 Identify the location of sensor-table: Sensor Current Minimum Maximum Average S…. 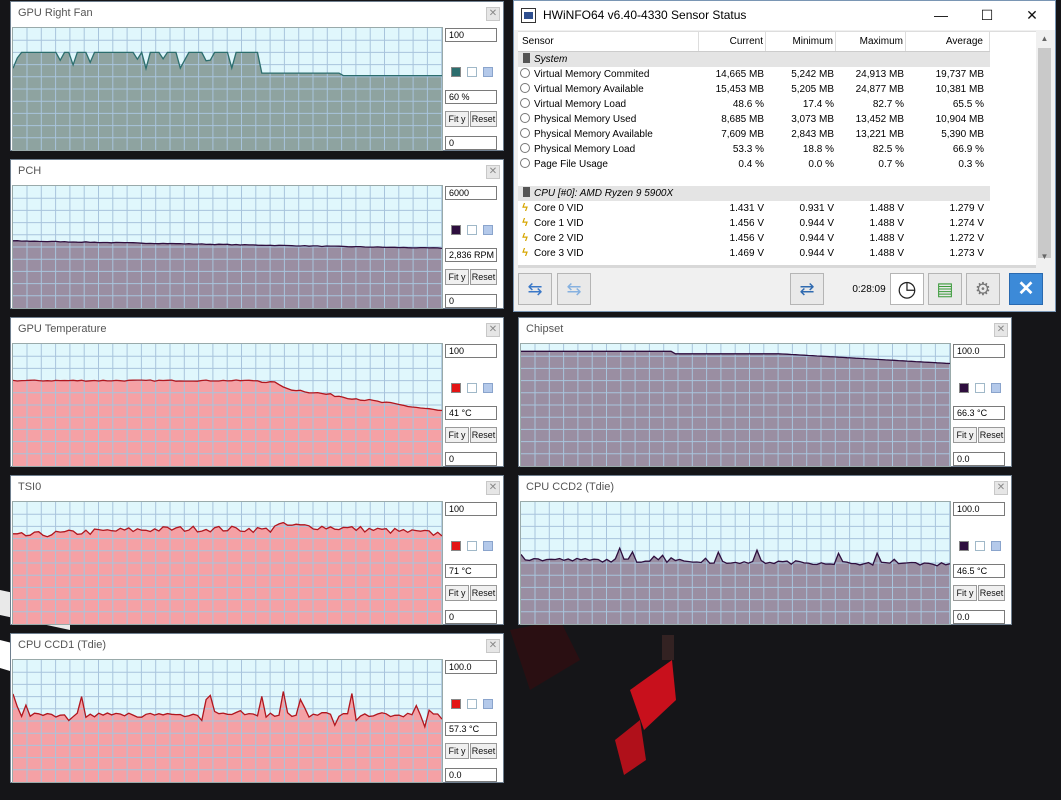
(777, 148).